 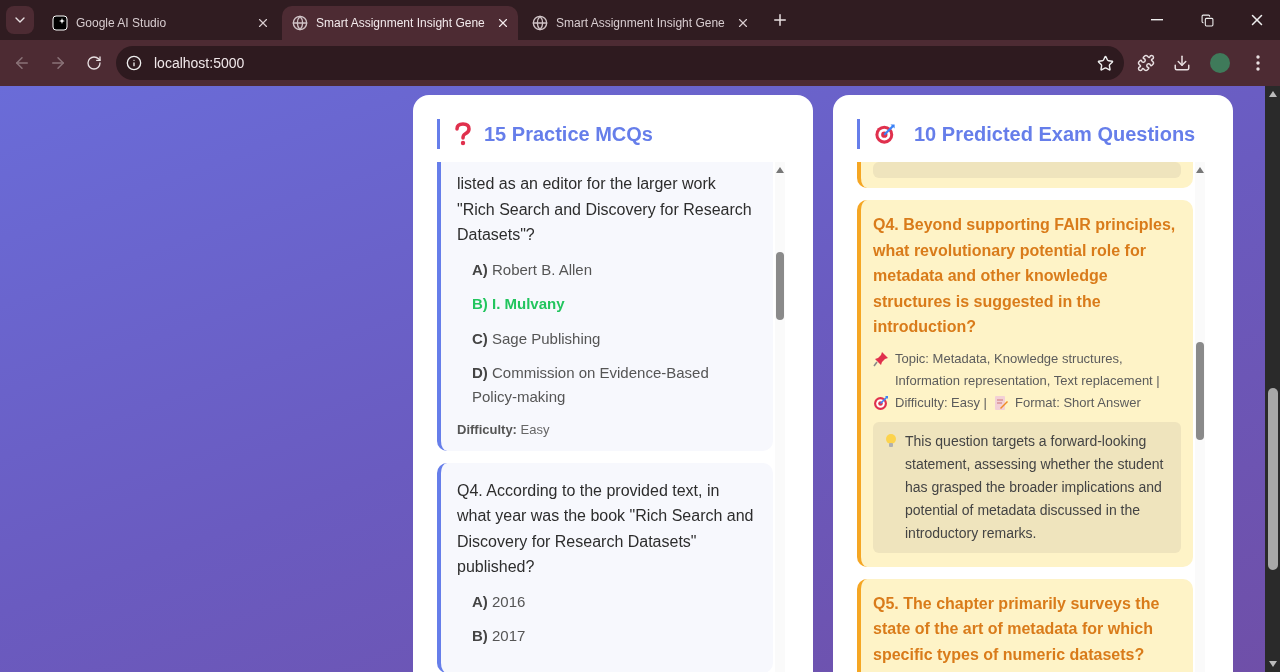 What do you see at coordinates (134, 63) in the screenshot?
I see `info-icon` at bounding box center [134, 63].